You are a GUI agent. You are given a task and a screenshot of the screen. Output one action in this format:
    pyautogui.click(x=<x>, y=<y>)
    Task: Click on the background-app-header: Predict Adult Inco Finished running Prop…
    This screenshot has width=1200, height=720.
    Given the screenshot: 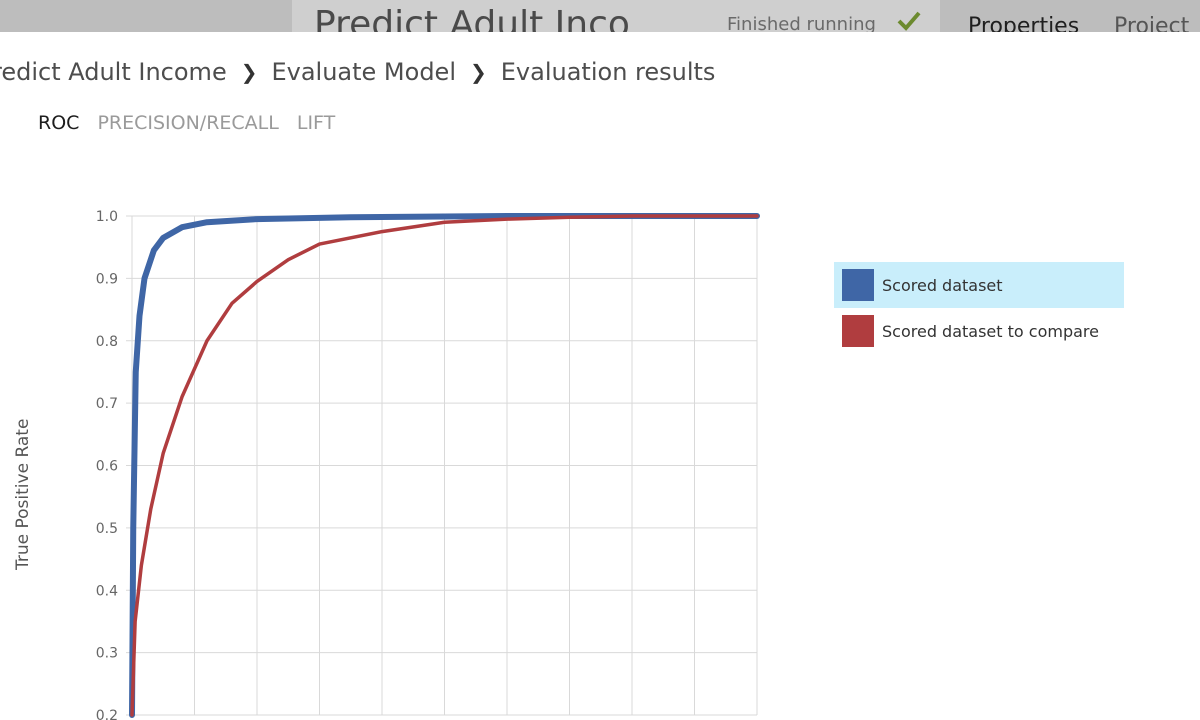 What is the action you would take?
    pyautogui.click(x=600, y=16)
    